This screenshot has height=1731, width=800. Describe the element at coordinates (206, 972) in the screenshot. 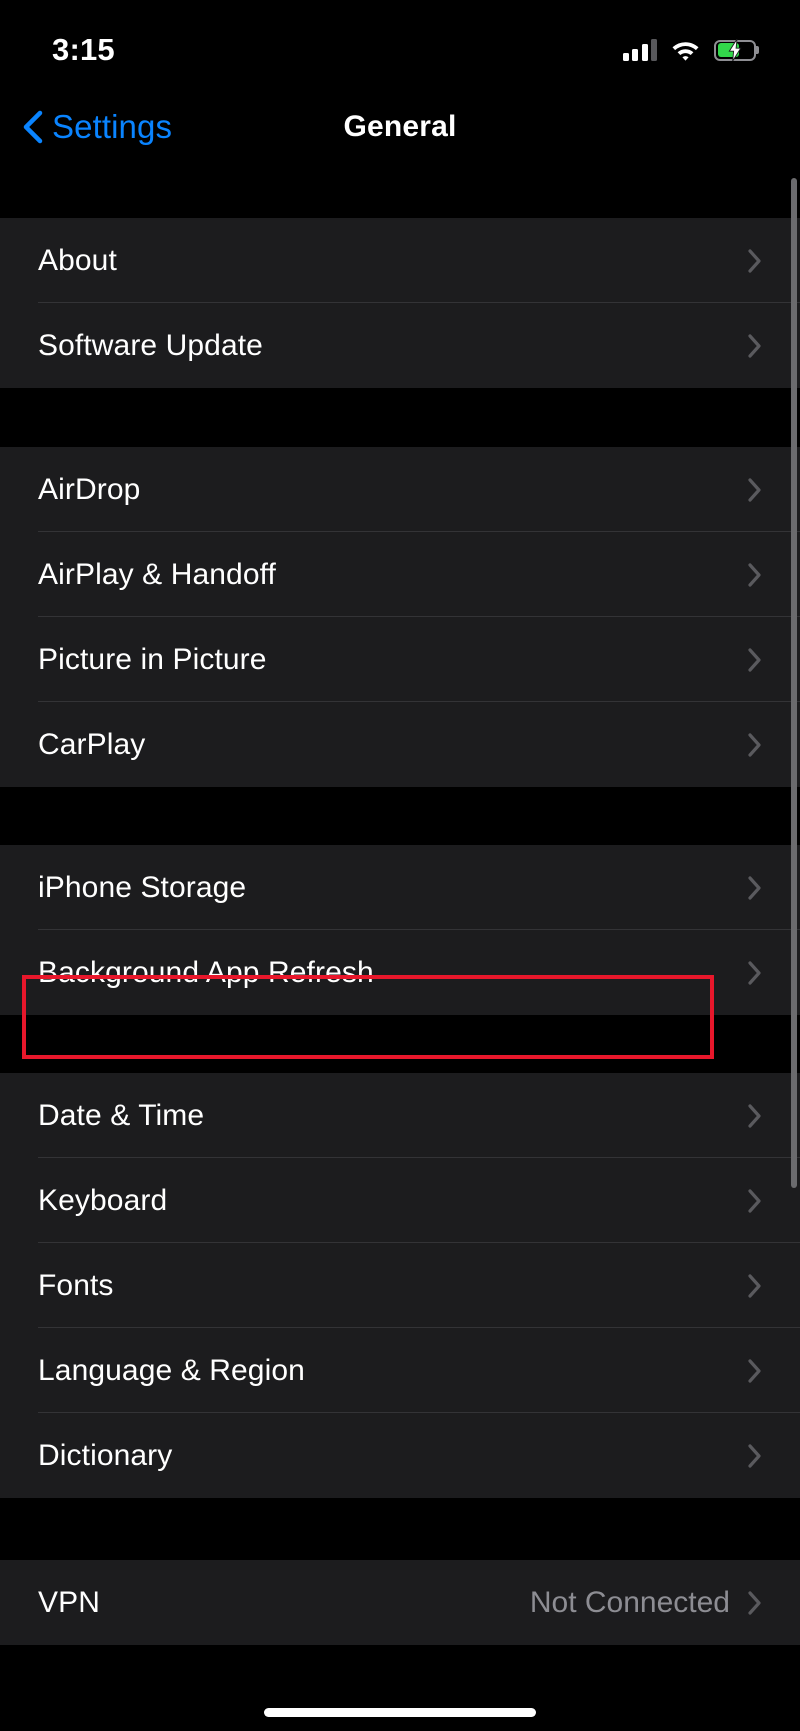

I see `row-label: Background App Refresh` at that location.